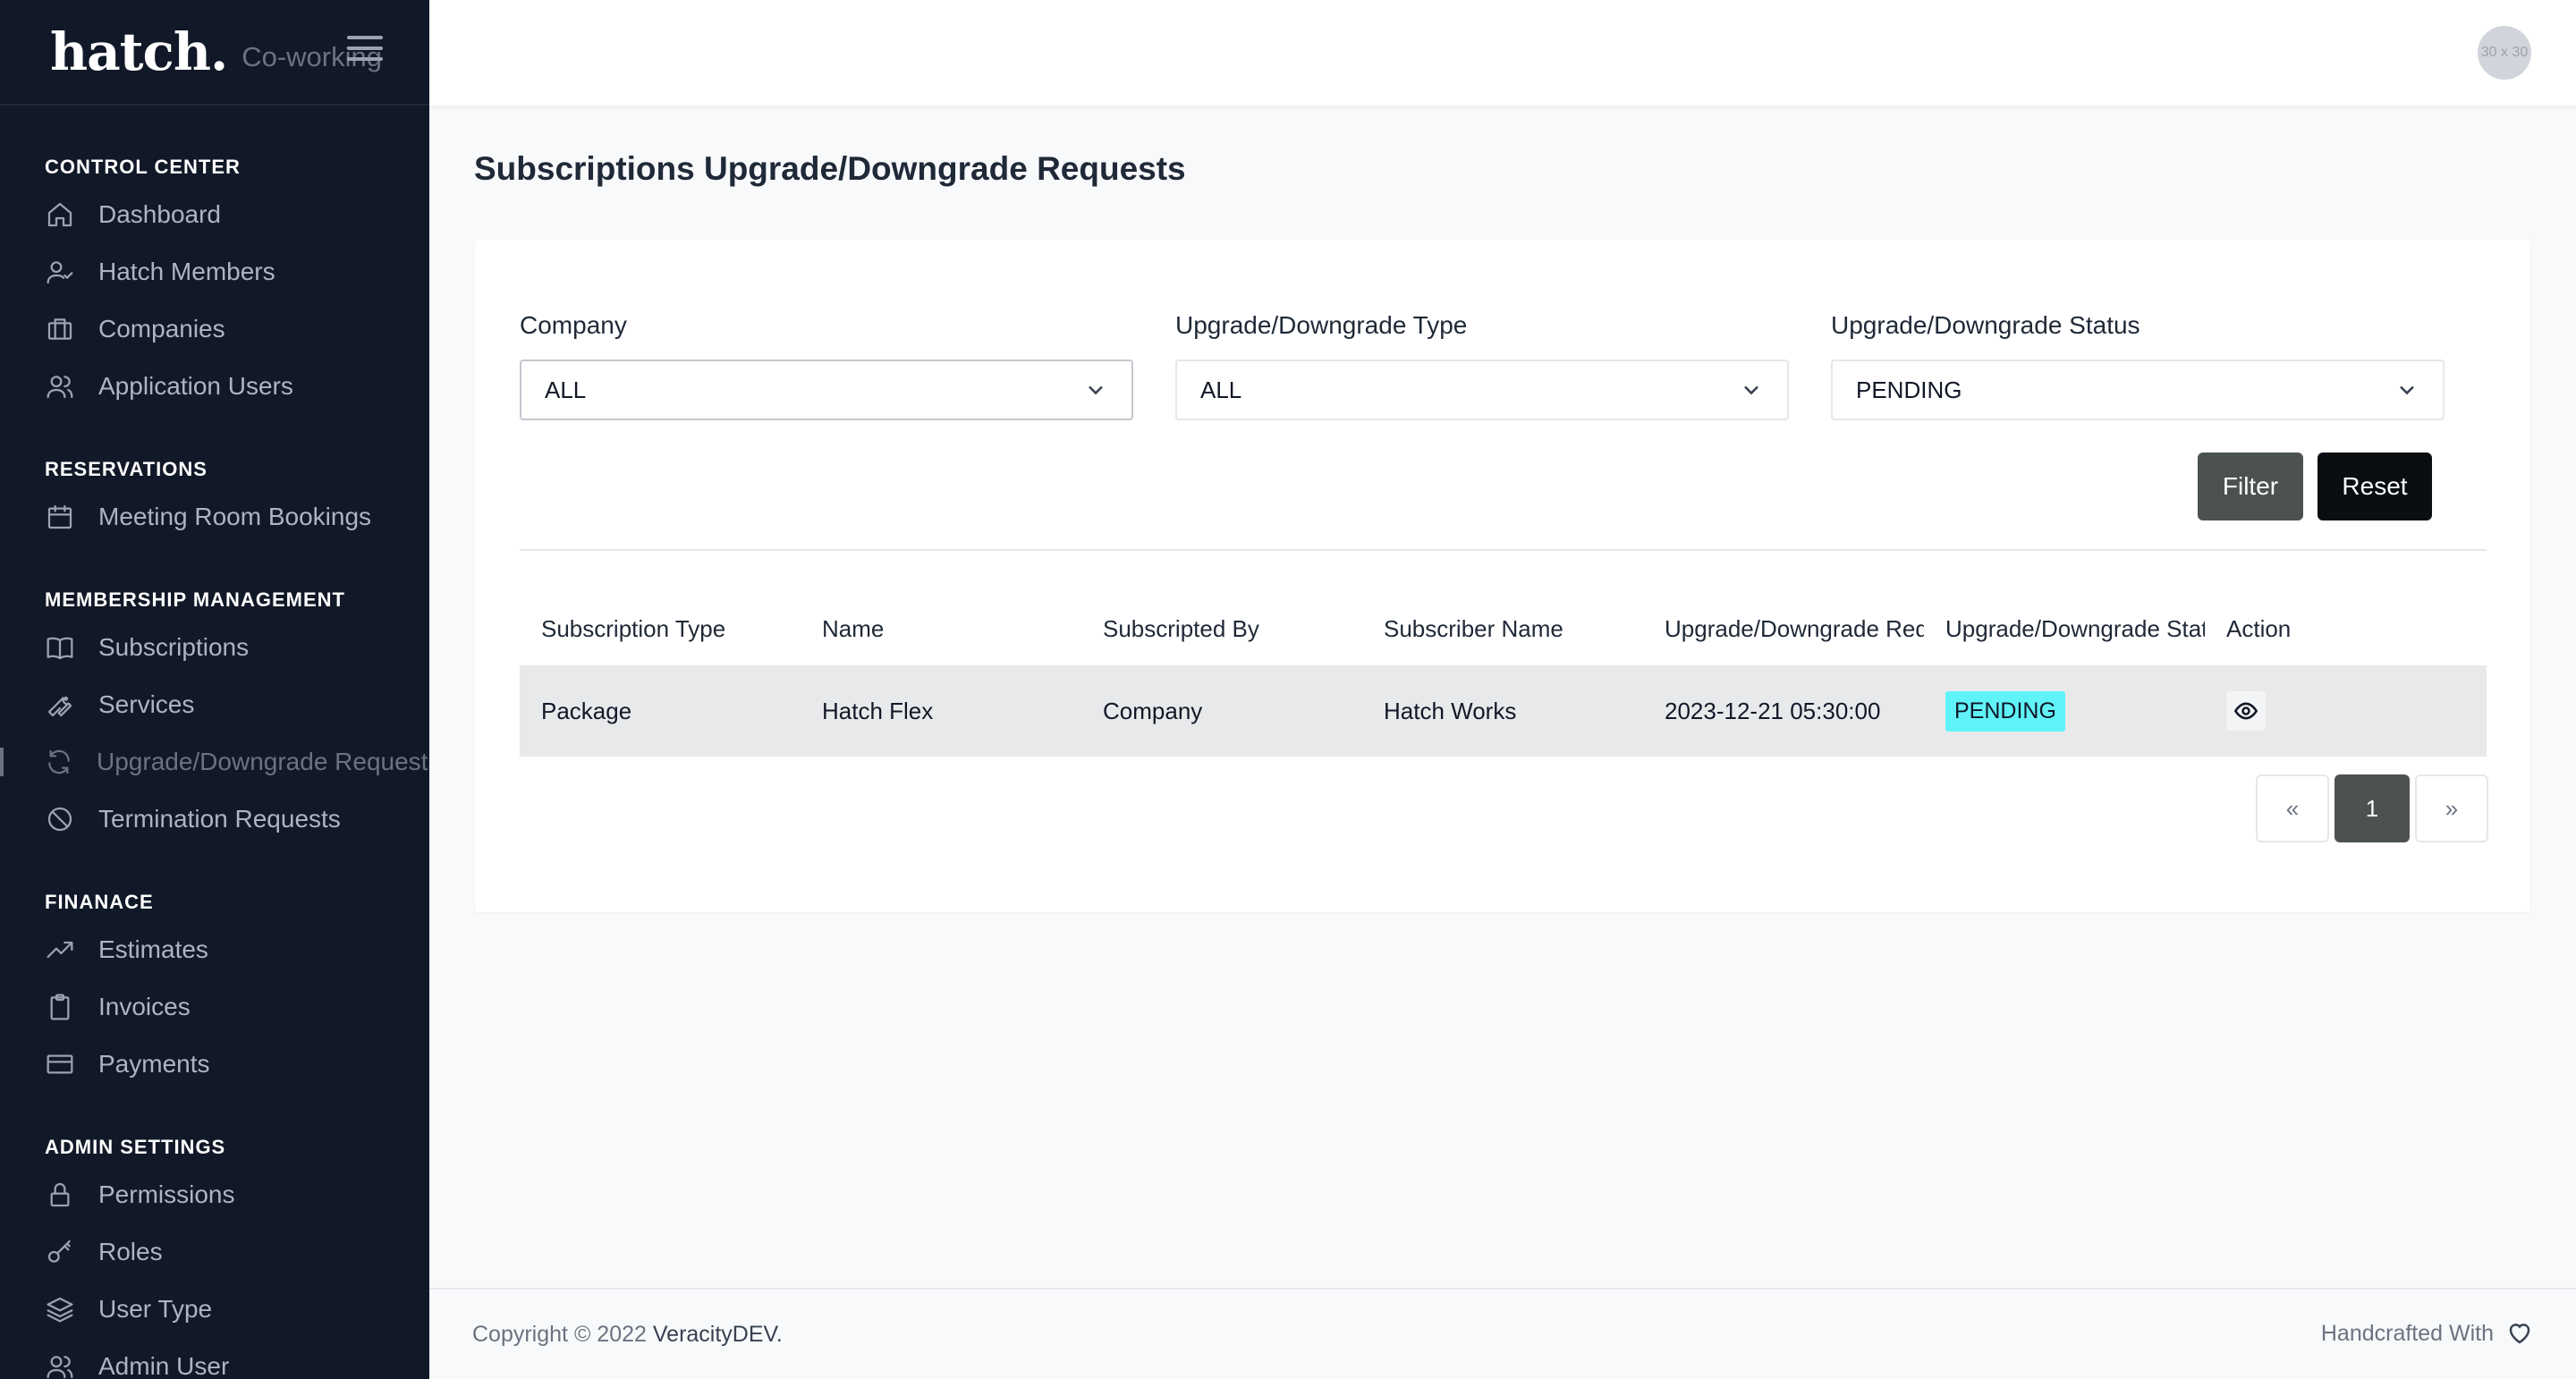 This screenshot has width=2576, height=1379. I want to click on trending-up-icon, so click(60, 950).